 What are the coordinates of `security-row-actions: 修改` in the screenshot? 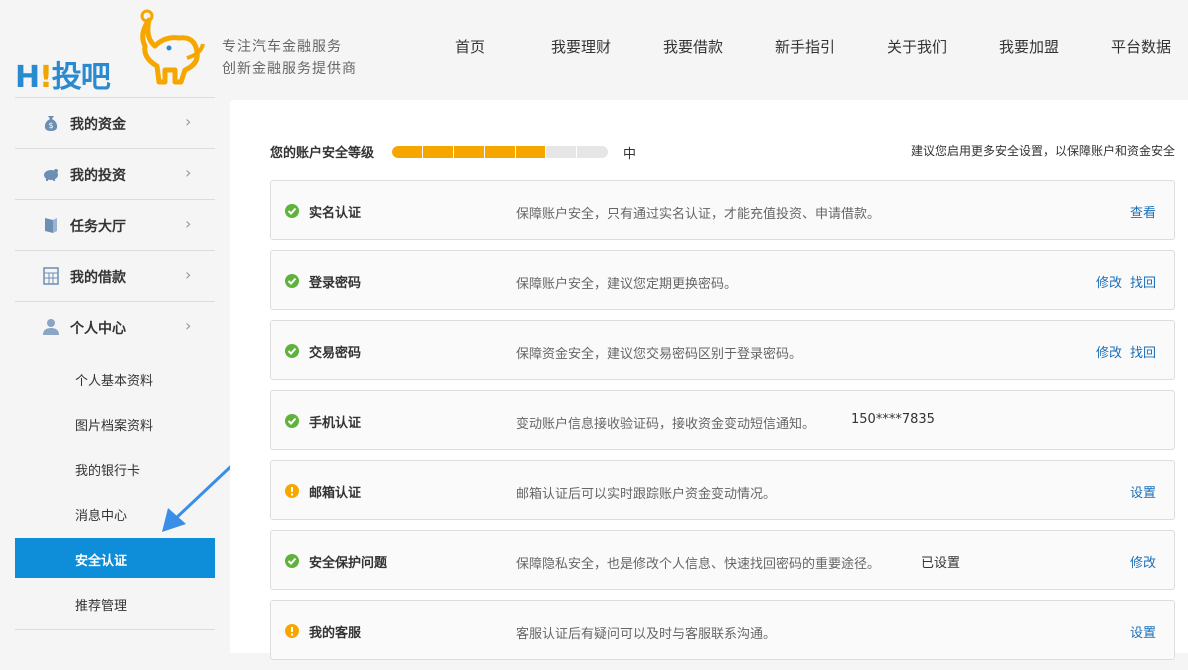 It's located at (1139, 561).